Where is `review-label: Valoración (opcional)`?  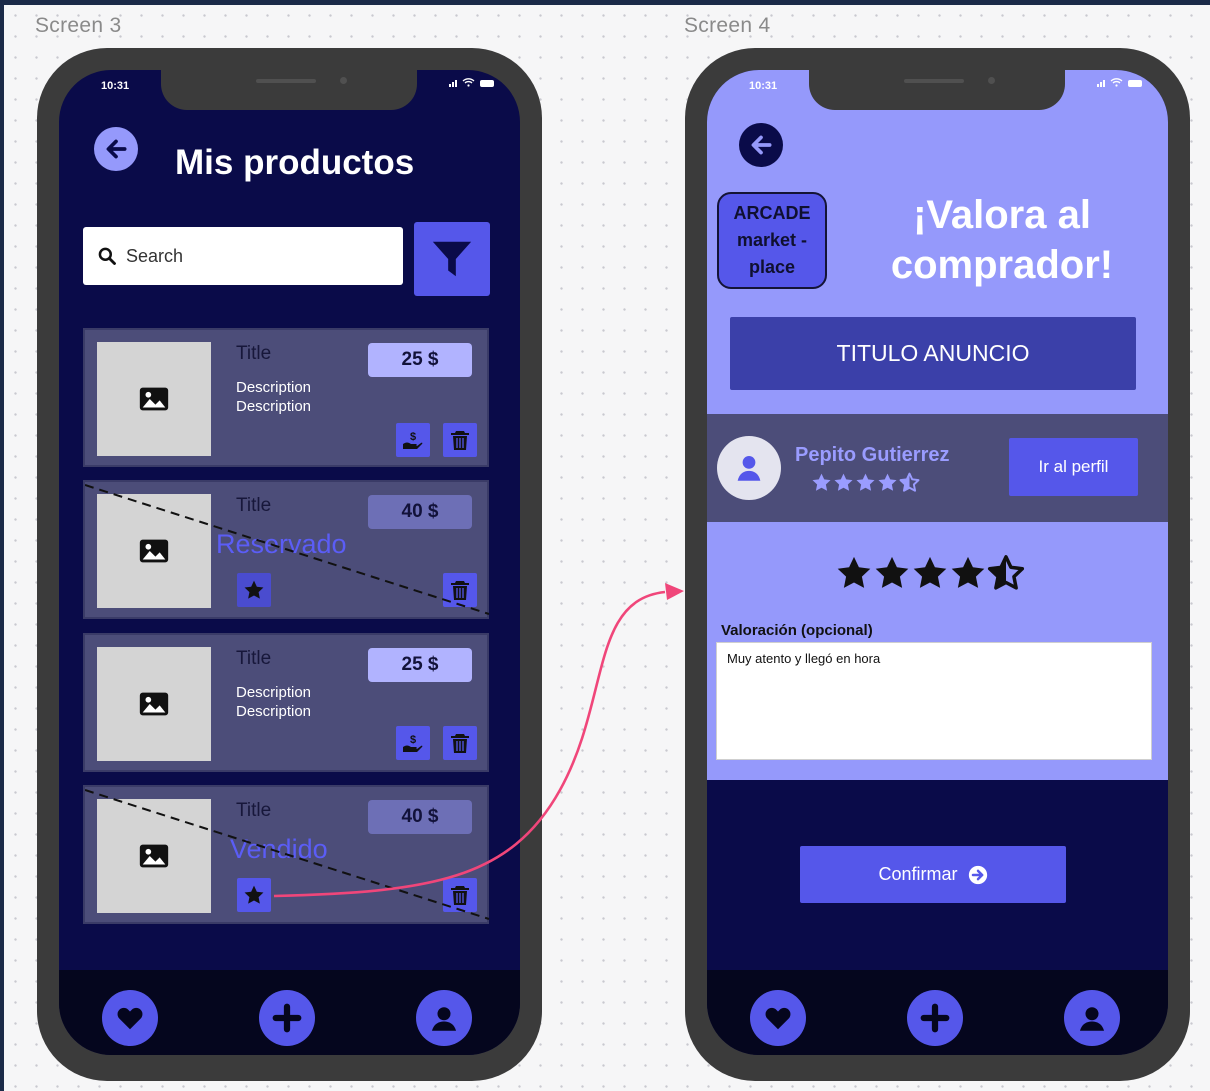
review-label: Valoración (opcional) is located at coordinates (797, 630).